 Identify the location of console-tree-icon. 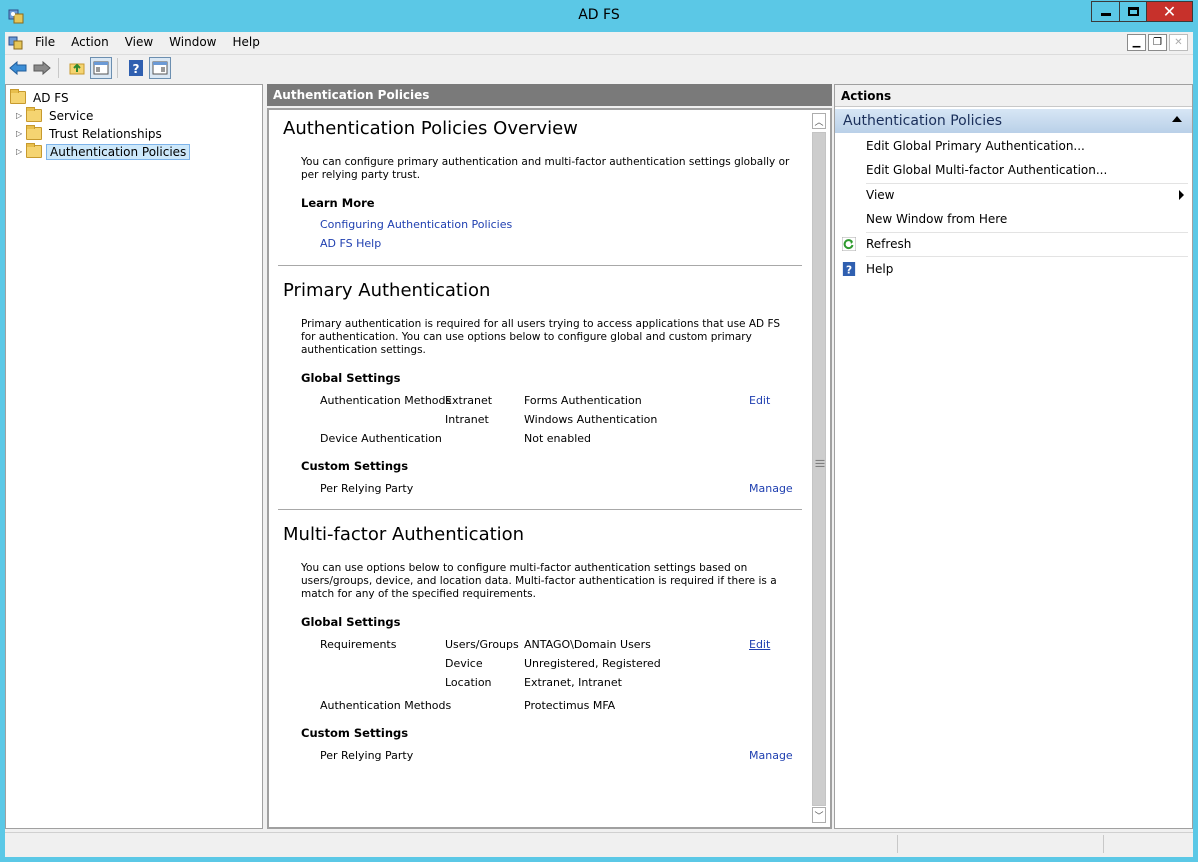
(101, 67).